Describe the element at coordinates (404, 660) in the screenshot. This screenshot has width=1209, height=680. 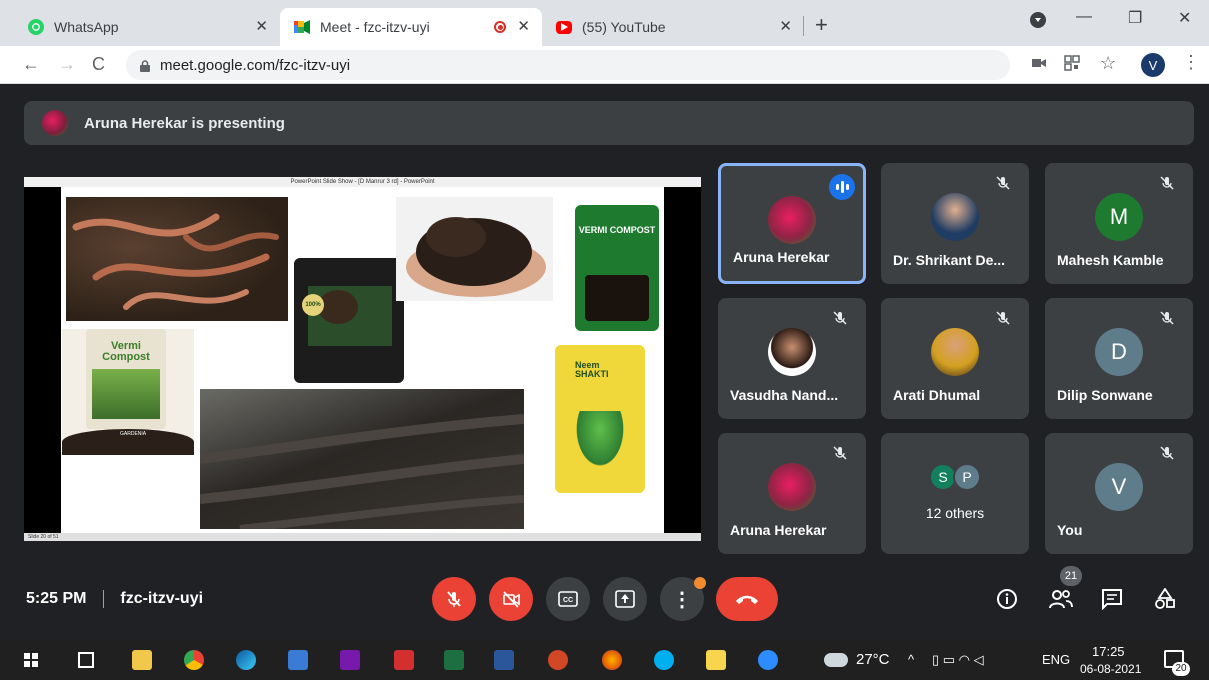
I see `acrobat-icon` at that location.